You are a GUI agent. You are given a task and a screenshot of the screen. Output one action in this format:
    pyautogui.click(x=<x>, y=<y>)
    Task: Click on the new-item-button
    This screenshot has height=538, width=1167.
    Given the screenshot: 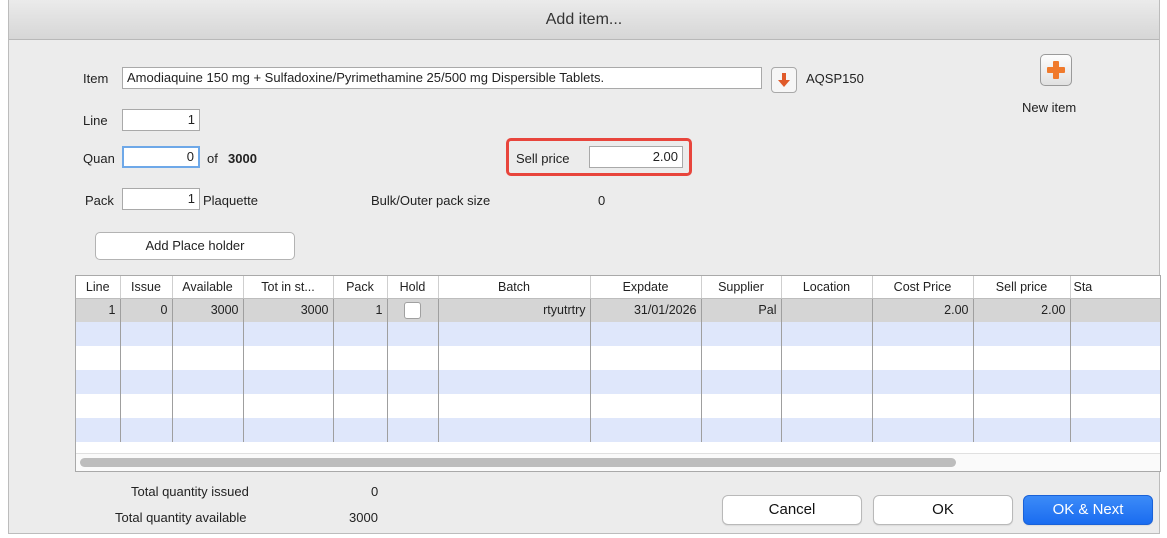 What is the action you would take?
    pyautogui.click(x=1056, y=70)
    